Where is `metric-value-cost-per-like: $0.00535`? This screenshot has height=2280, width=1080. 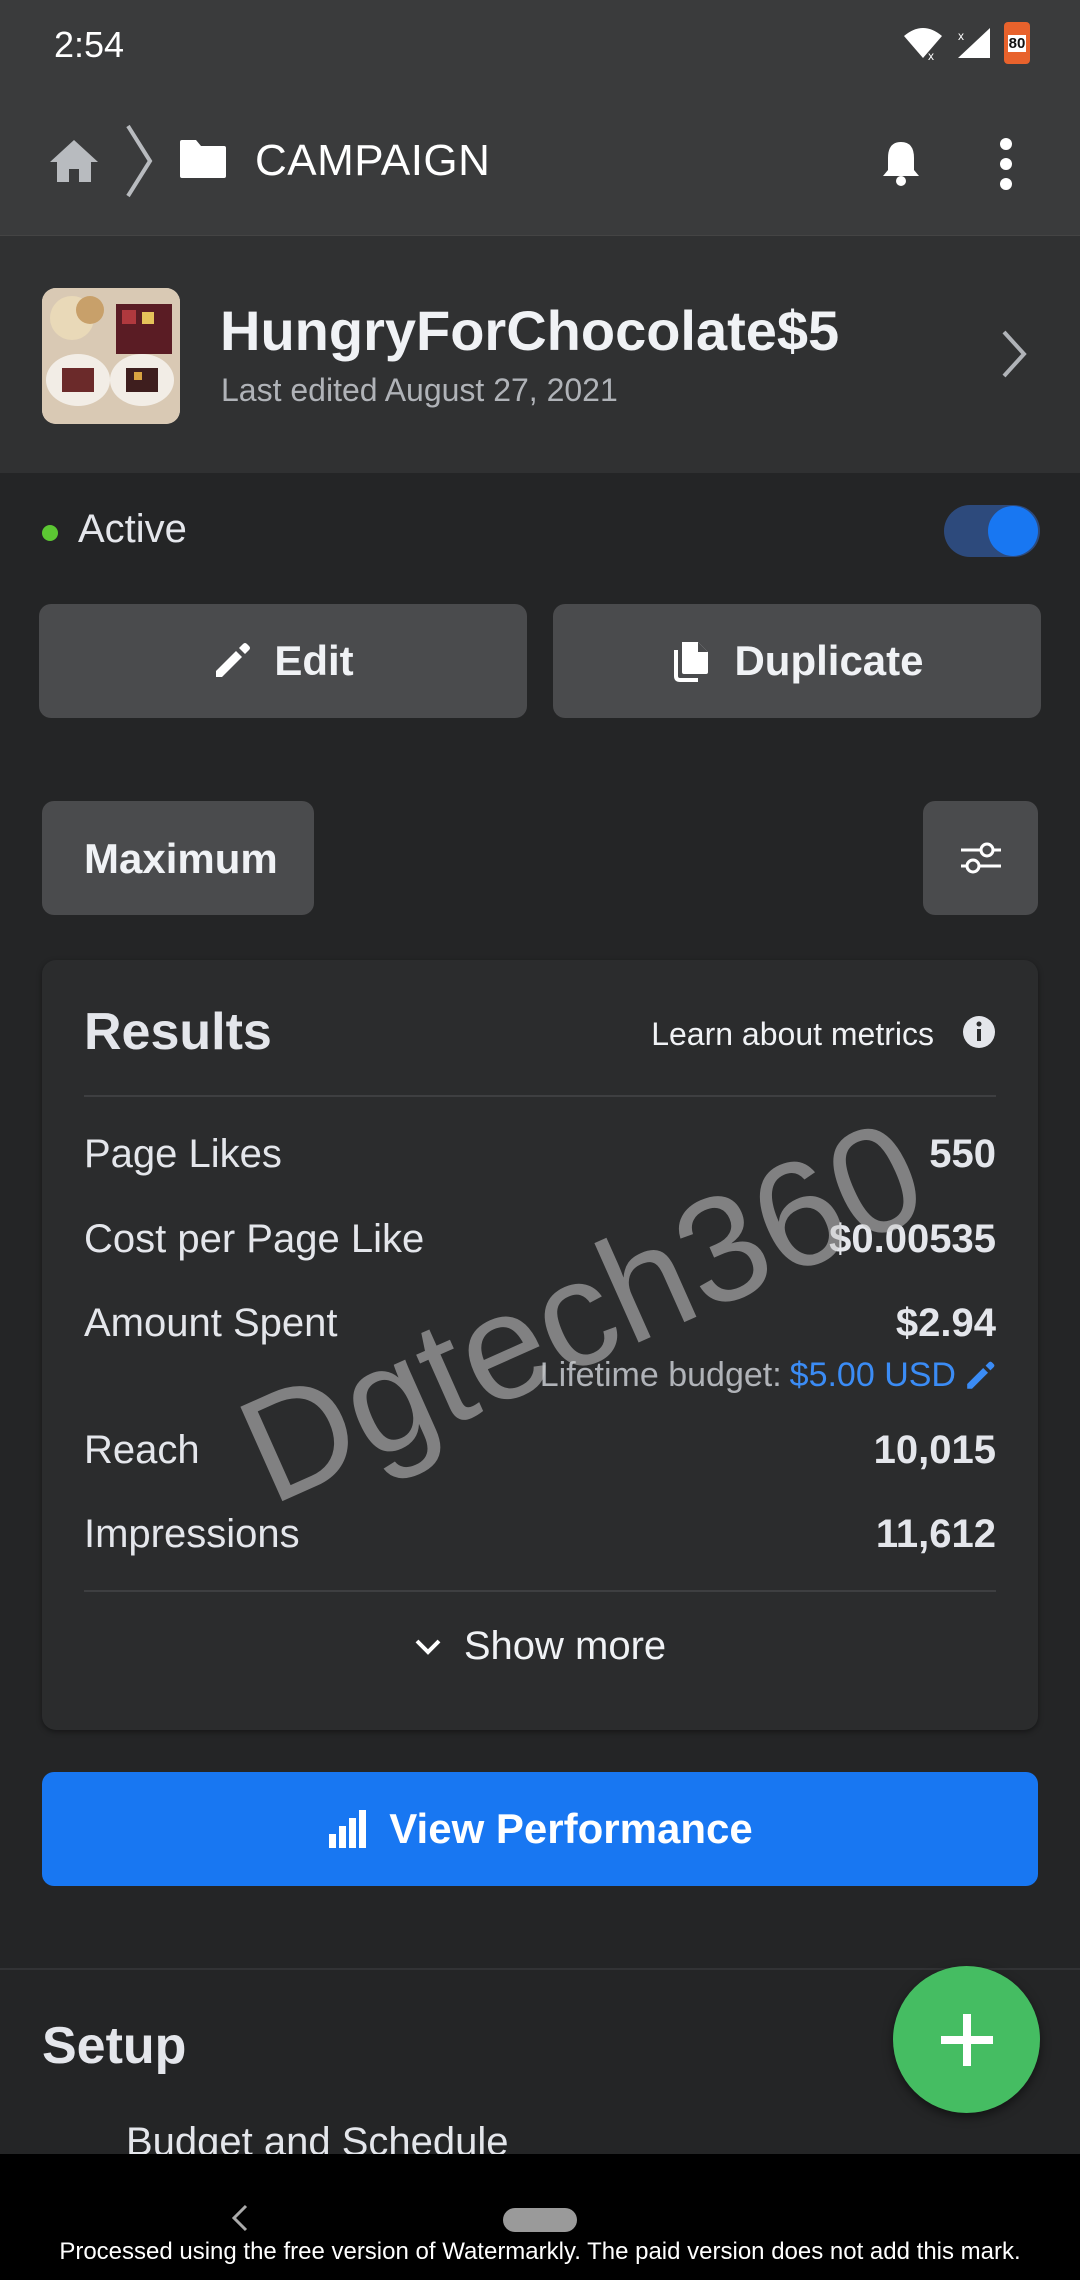 metric-value-cost-per-like: $0.00535 is located at coordinates (912, 1239).